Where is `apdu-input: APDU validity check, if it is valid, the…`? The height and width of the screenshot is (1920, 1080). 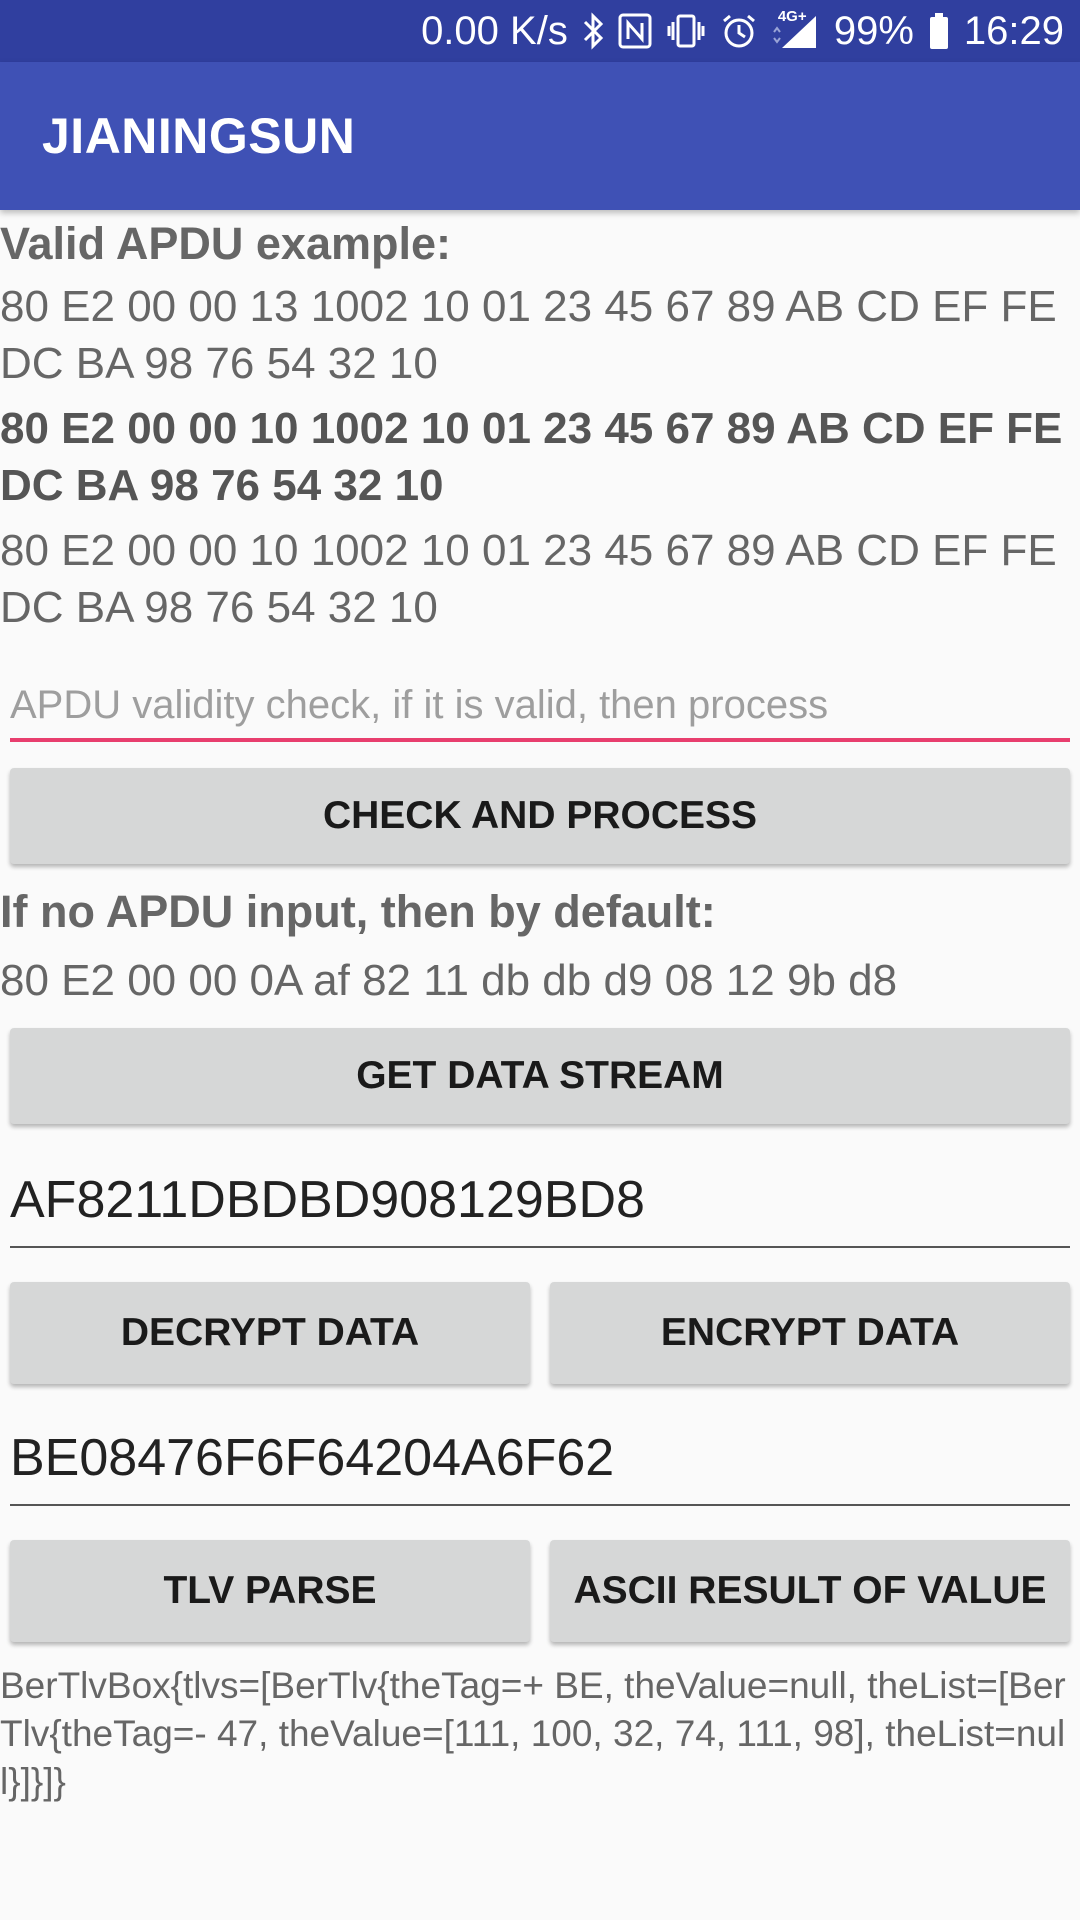
apdu-input: APDU validity check, if it is valid, the… is located at coordinates (540, 706).